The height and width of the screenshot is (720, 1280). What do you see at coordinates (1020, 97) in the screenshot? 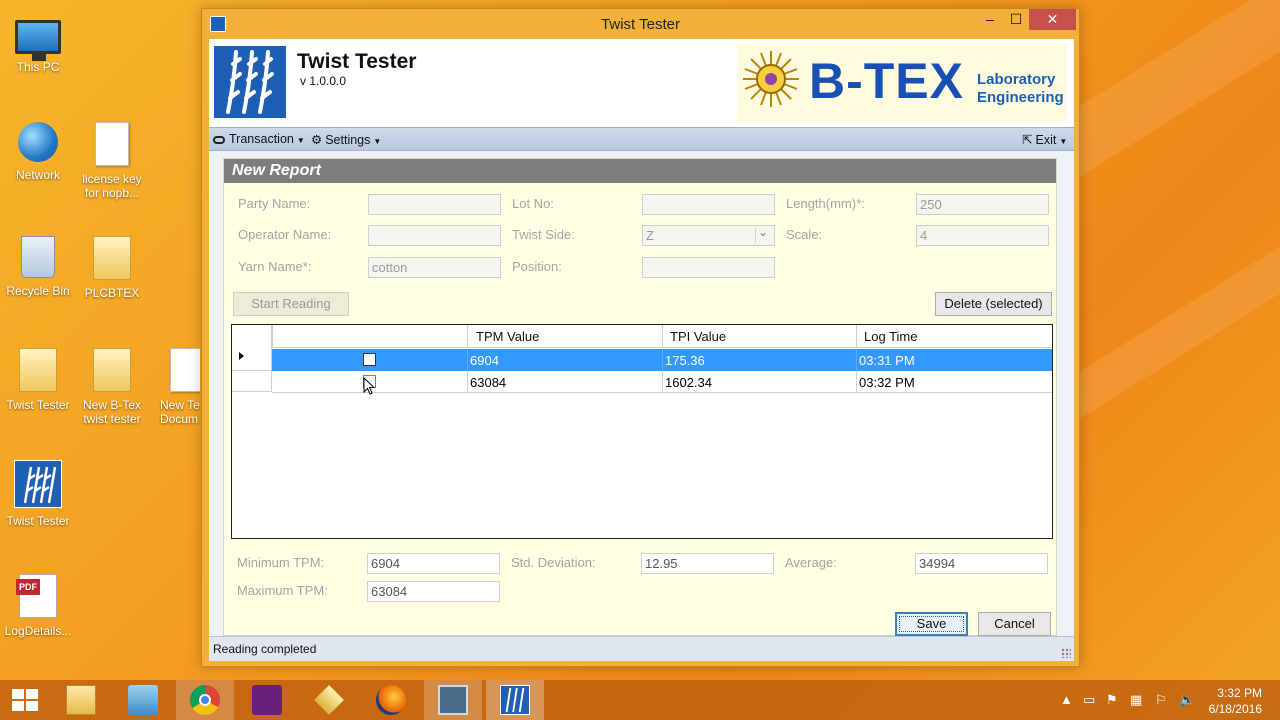
I see `brand-line-2: Engineering` at bounding box center [1020, 97].